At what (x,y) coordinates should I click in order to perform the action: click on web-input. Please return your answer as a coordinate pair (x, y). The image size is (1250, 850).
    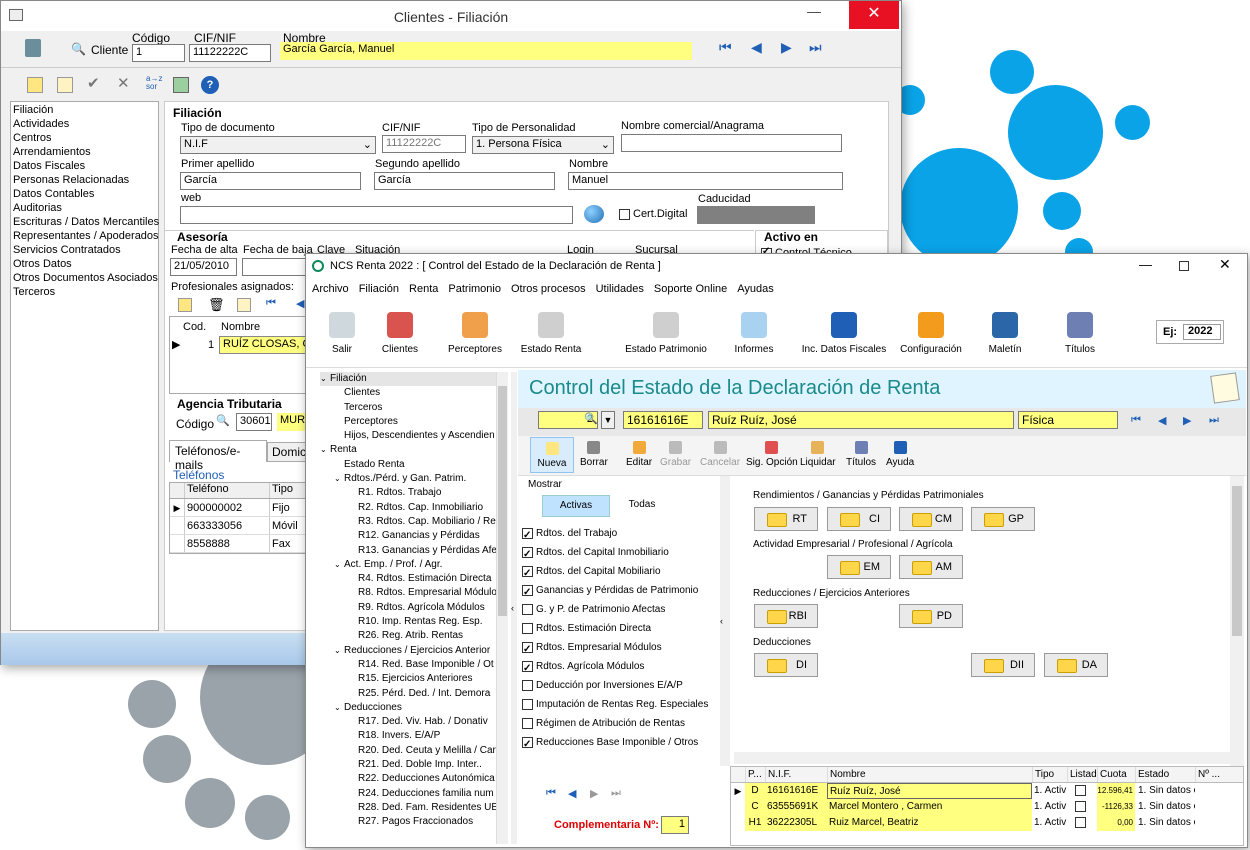
    Looking at the image, I should click on (376, 215).